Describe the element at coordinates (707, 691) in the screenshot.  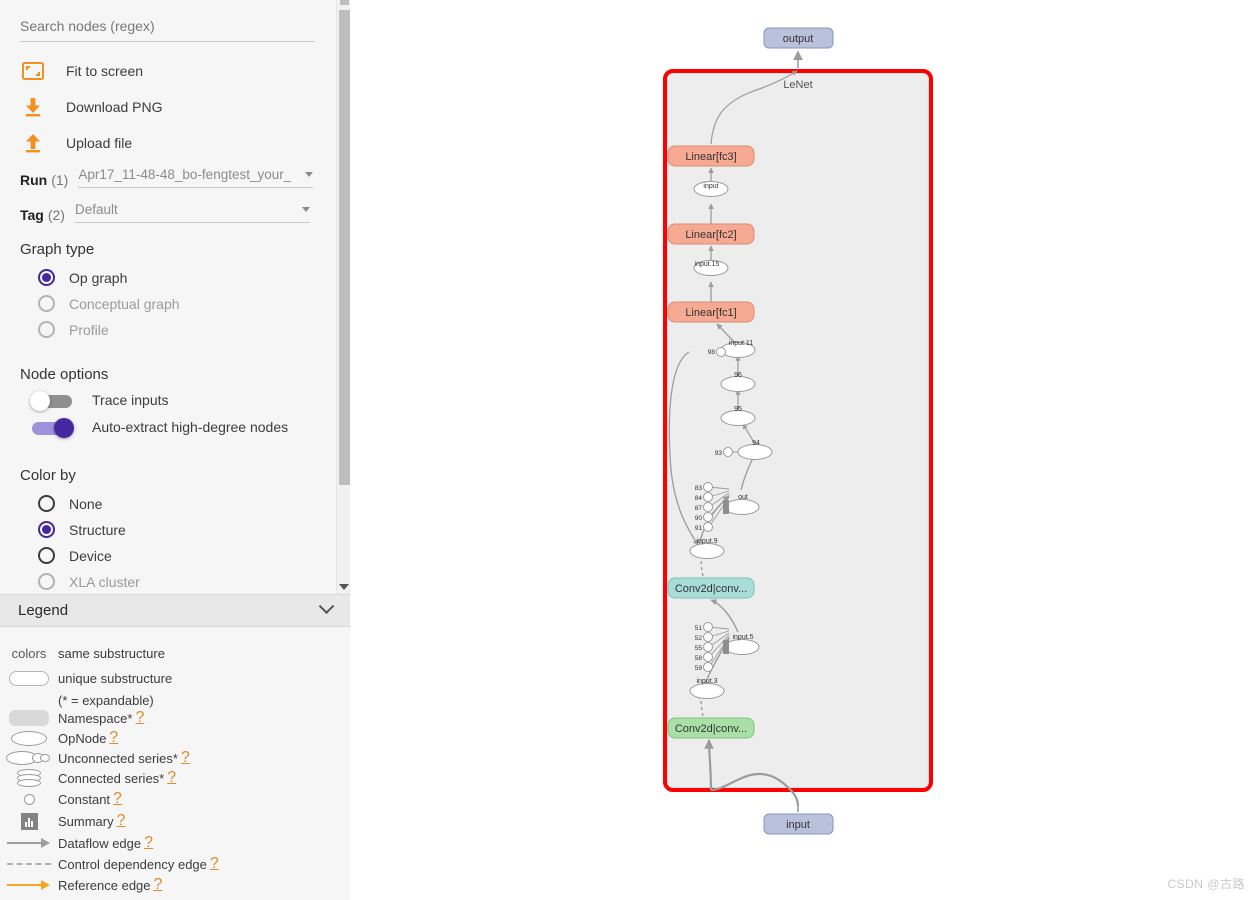
I see `op-node-input3` at that location.